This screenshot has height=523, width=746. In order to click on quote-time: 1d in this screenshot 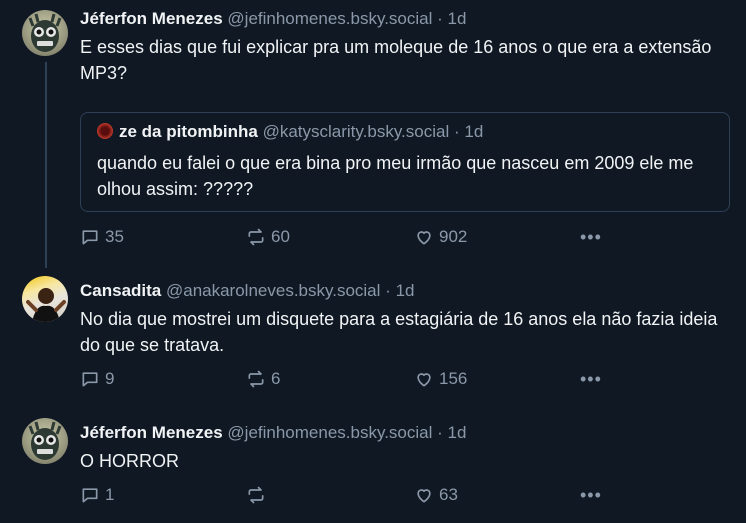, I will do `click(474, 131)`.